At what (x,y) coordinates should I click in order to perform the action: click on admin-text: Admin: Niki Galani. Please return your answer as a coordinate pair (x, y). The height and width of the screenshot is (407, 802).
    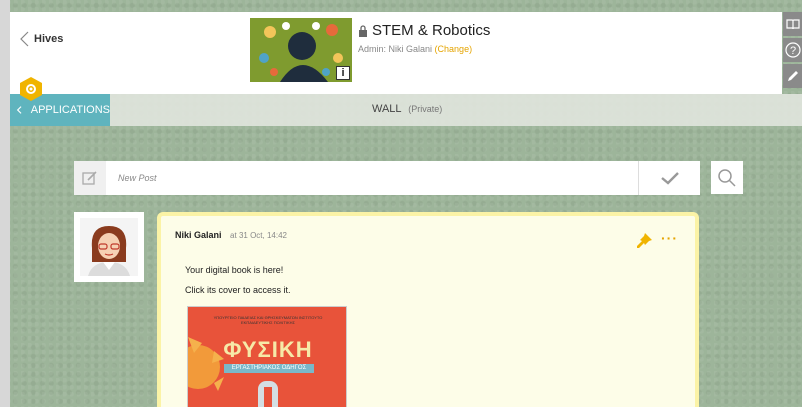
    Looking at the image, I should click on (395, 49).